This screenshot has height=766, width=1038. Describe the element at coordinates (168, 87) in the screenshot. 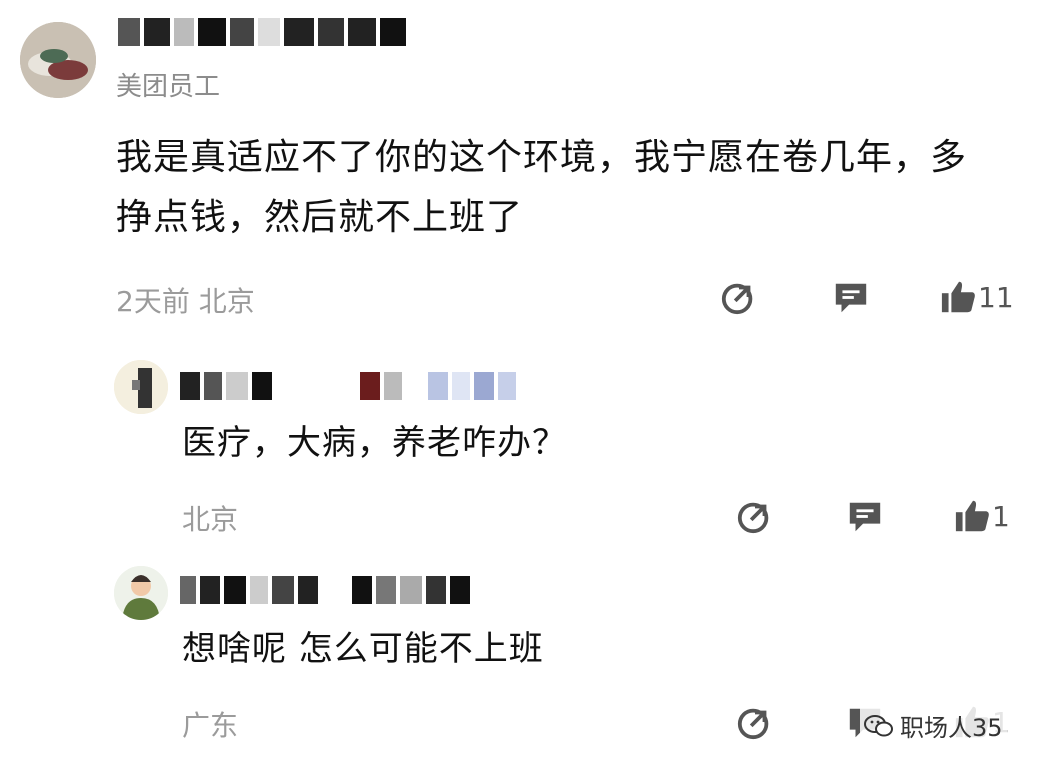

I see `user-badge: 美团员工` at that location.